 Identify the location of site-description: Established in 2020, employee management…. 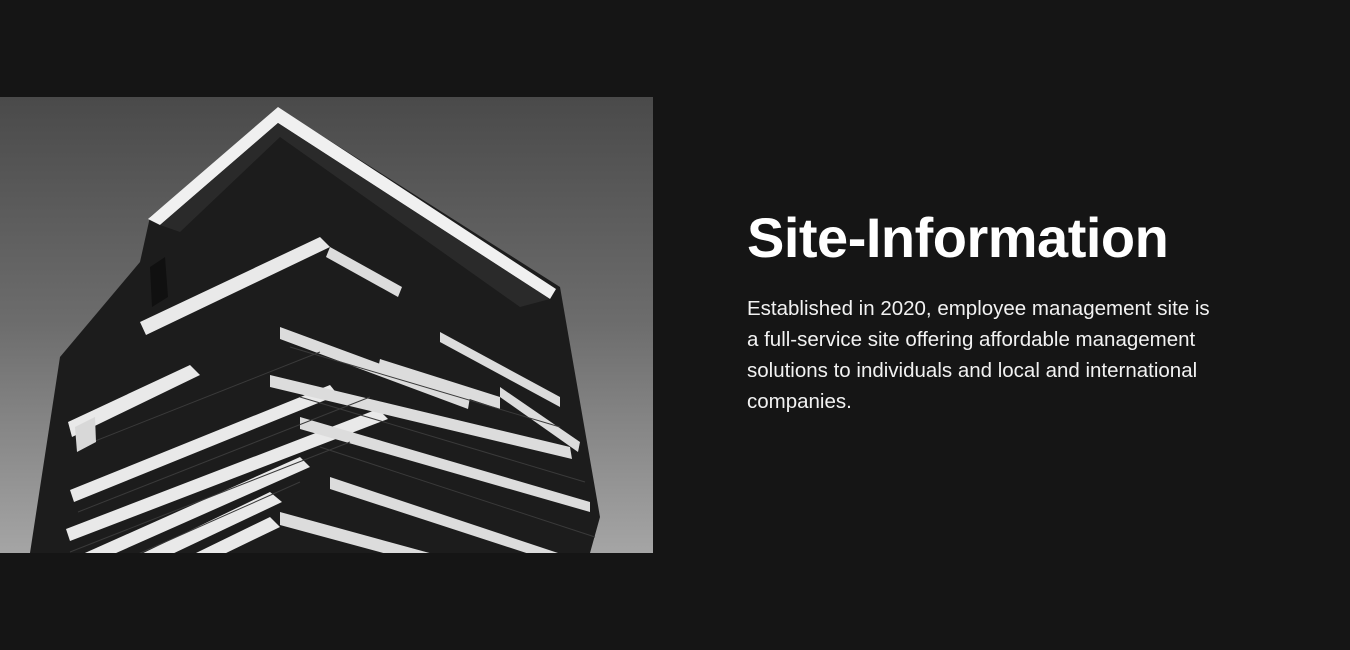
(978, 355).